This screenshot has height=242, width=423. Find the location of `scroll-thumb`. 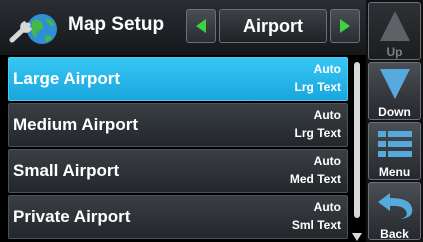

scroll-thumb is located at coordinates (357, 140).